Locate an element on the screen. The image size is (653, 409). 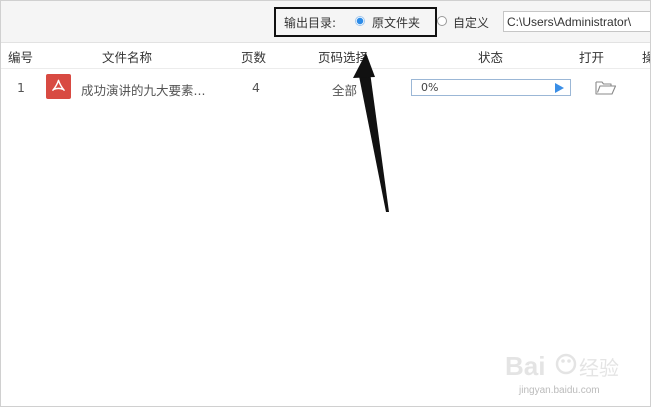
watermark-brand: Bai is located at coordinates (525, 366).